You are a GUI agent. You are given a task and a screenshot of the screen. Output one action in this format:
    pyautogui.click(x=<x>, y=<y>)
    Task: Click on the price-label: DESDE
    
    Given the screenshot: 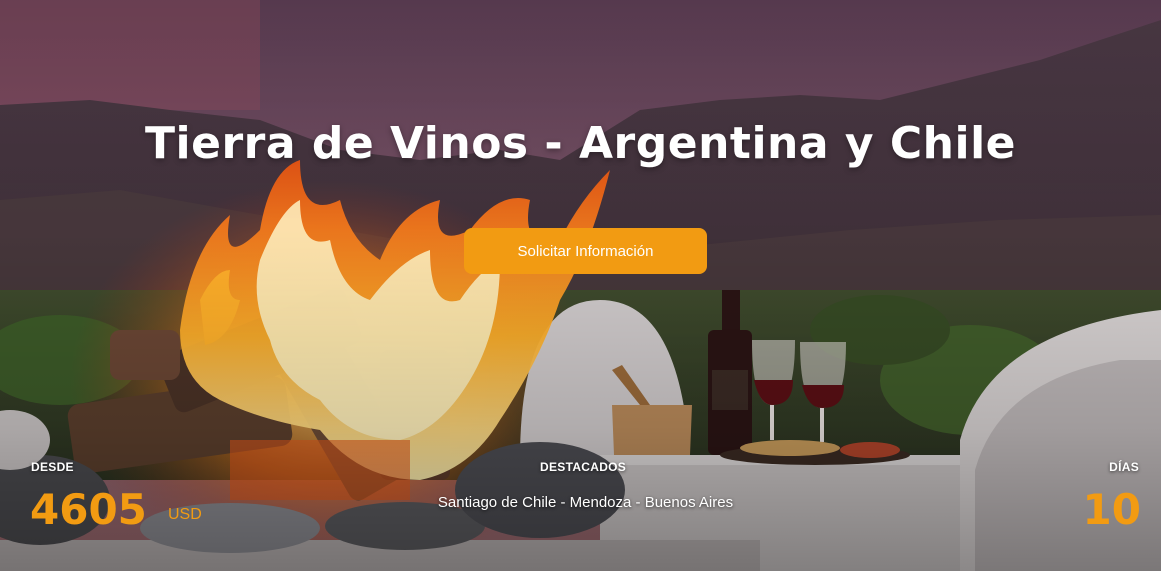 What is the action you would take?
    pyautogui.click(x=52, y=467)
    